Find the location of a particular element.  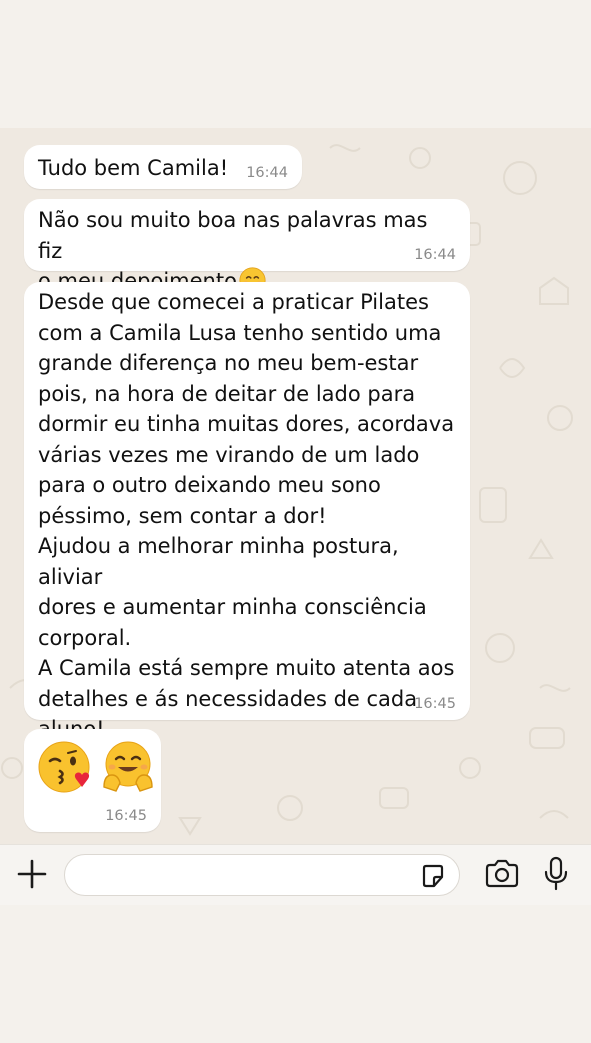

composer-bar is located at coordinates (295, 874).